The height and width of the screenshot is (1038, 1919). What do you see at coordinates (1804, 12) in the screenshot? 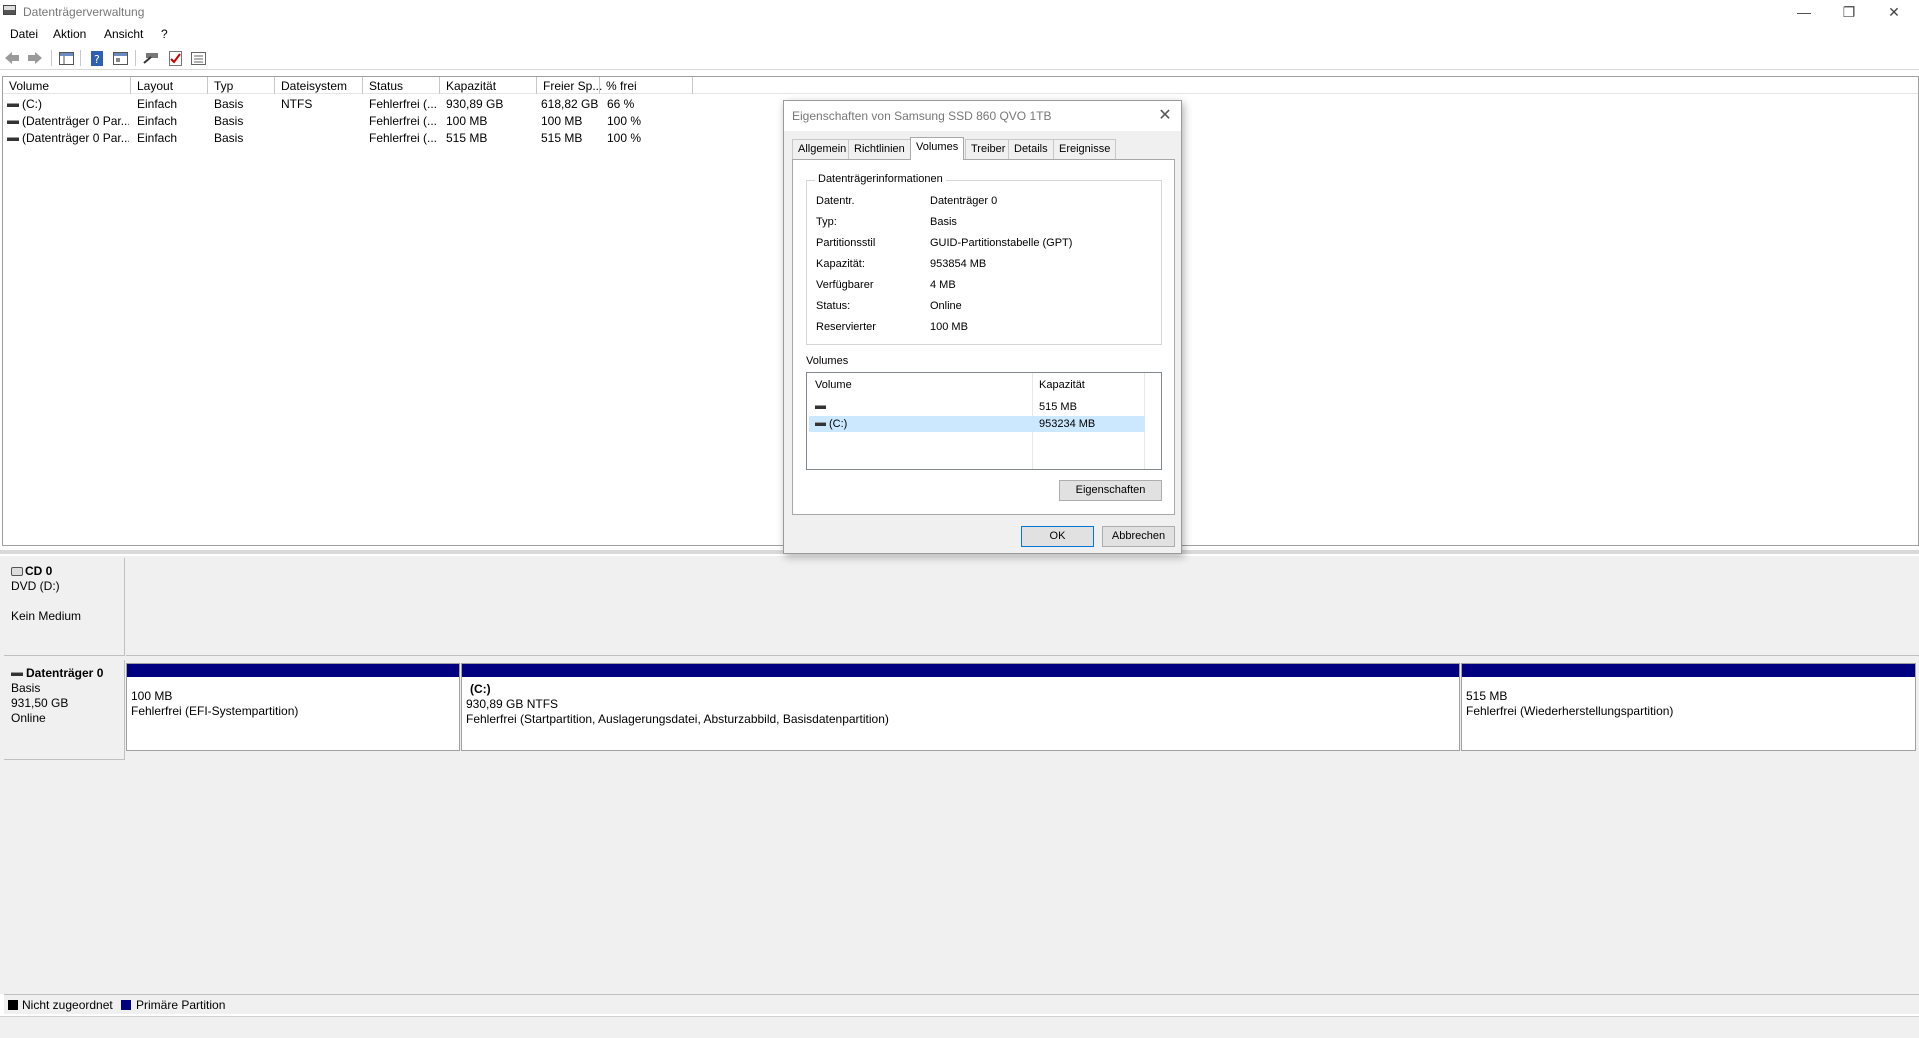
I see `minimize-button: —` at bounding box center [1804, 12].